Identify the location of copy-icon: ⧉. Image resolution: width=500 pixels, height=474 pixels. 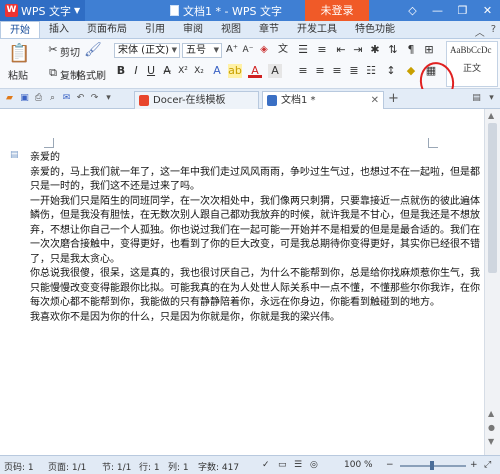
(53, 73).